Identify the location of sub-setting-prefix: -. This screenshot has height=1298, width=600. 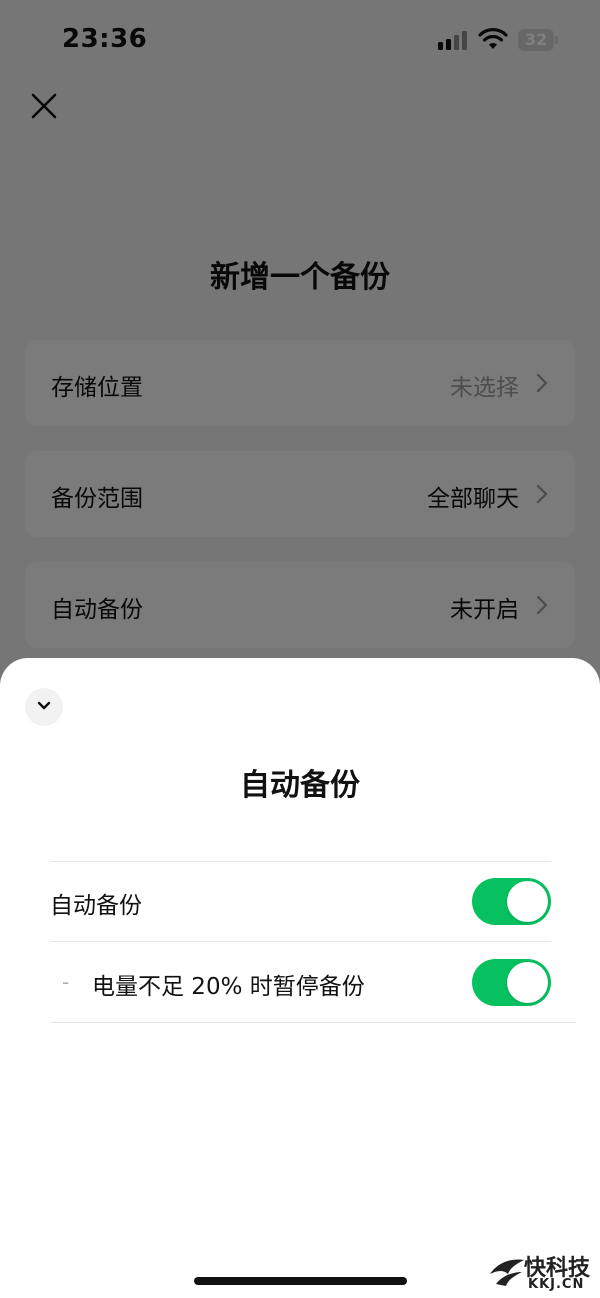
(66, 982).